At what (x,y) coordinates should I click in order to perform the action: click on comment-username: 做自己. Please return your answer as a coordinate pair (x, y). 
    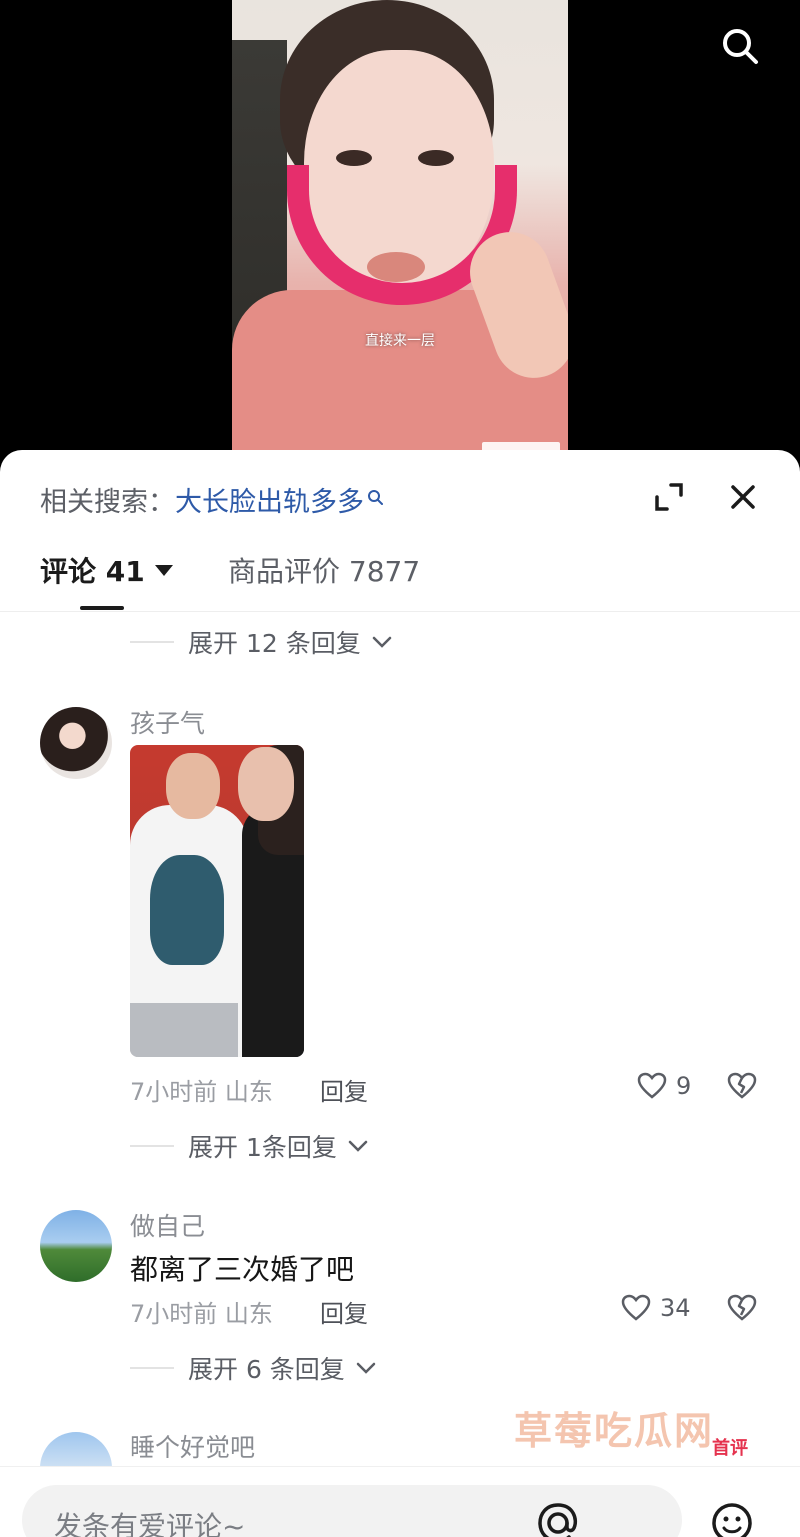
    Looking at the image, I should click on (167, 1225).